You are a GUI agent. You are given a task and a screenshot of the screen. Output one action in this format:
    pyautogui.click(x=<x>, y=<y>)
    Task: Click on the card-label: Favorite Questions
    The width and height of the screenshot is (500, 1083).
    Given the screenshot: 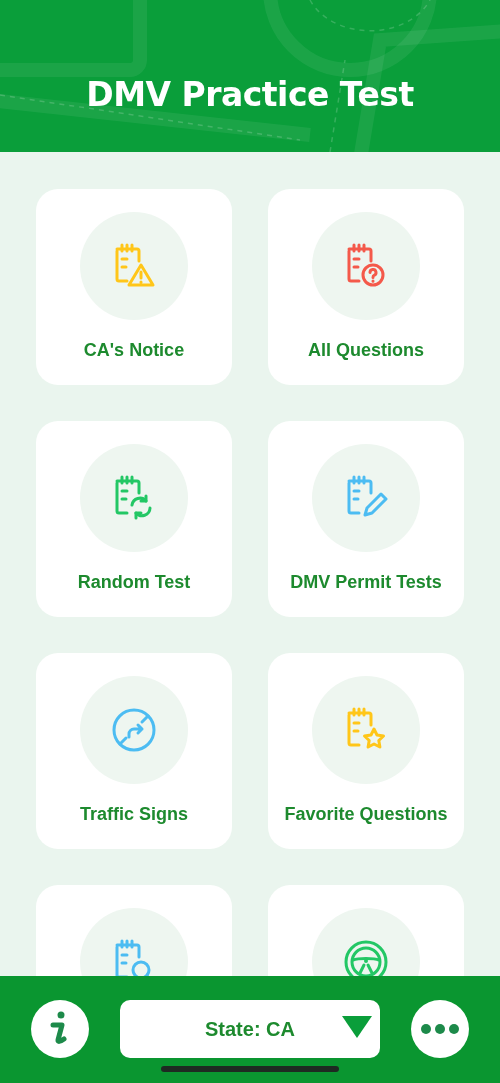 What is the action you would take?
    pyautogui.click(x=366, y=814)
    